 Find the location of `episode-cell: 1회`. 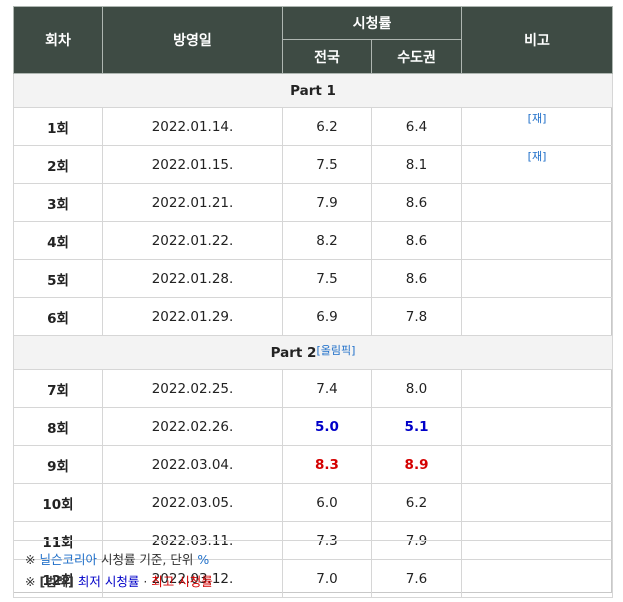

episode-cell: 1회 is located at coordinates (58, 126).